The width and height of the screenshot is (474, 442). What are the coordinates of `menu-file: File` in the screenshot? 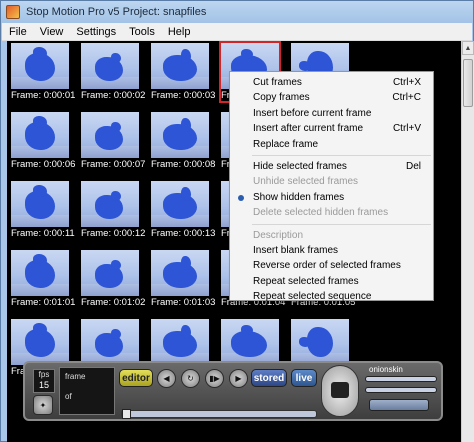 It's located at (17, 32).